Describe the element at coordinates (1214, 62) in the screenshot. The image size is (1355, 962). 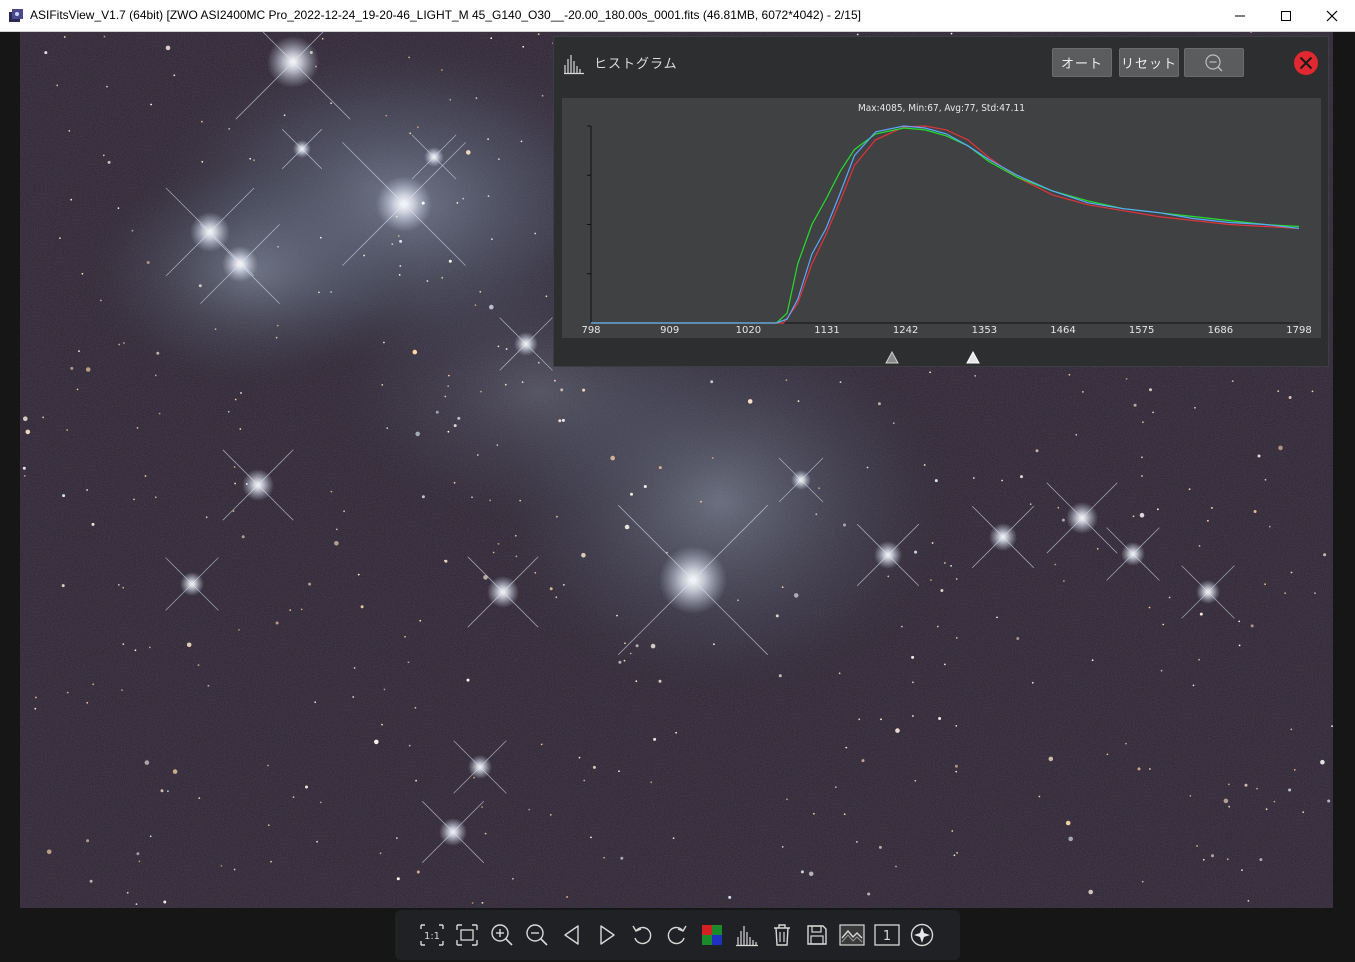
I see `histogram-zoom-button` at that location.